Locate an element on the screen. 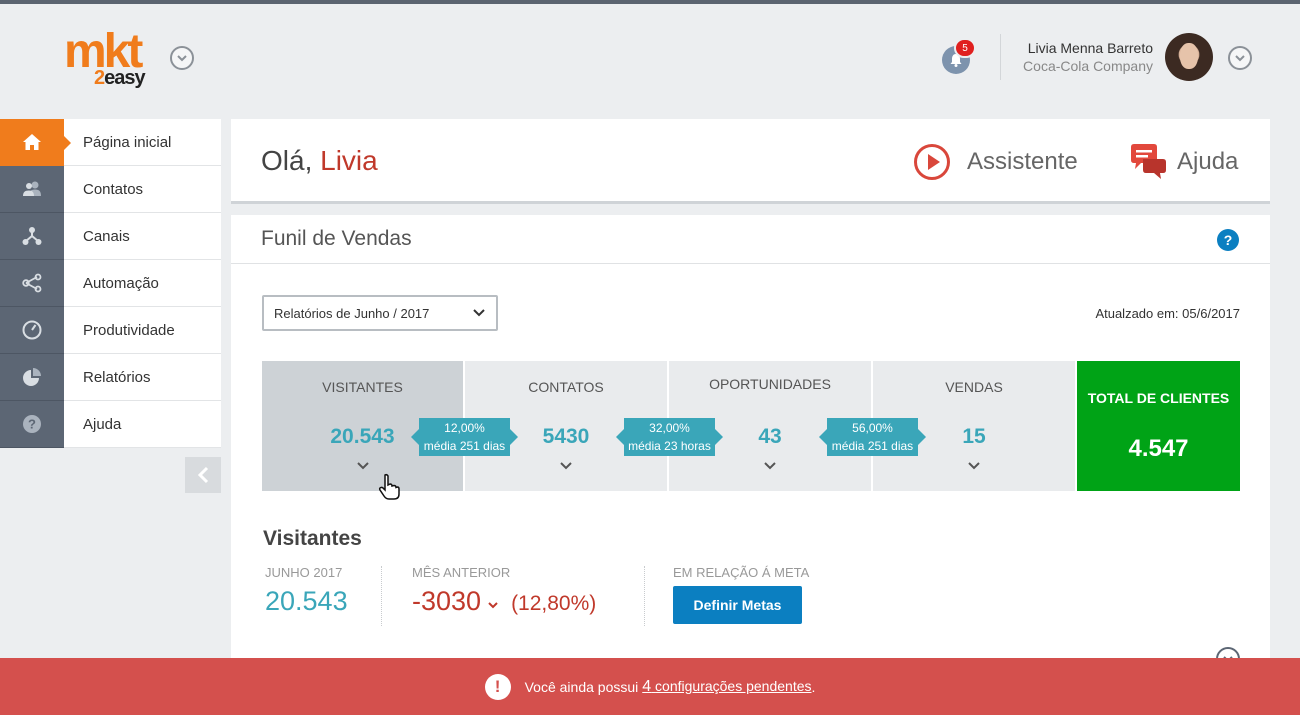 The height and width of the screenshot is (715, 1300). define-goals-button: Definir Metas is located at coordinates (737, 605).